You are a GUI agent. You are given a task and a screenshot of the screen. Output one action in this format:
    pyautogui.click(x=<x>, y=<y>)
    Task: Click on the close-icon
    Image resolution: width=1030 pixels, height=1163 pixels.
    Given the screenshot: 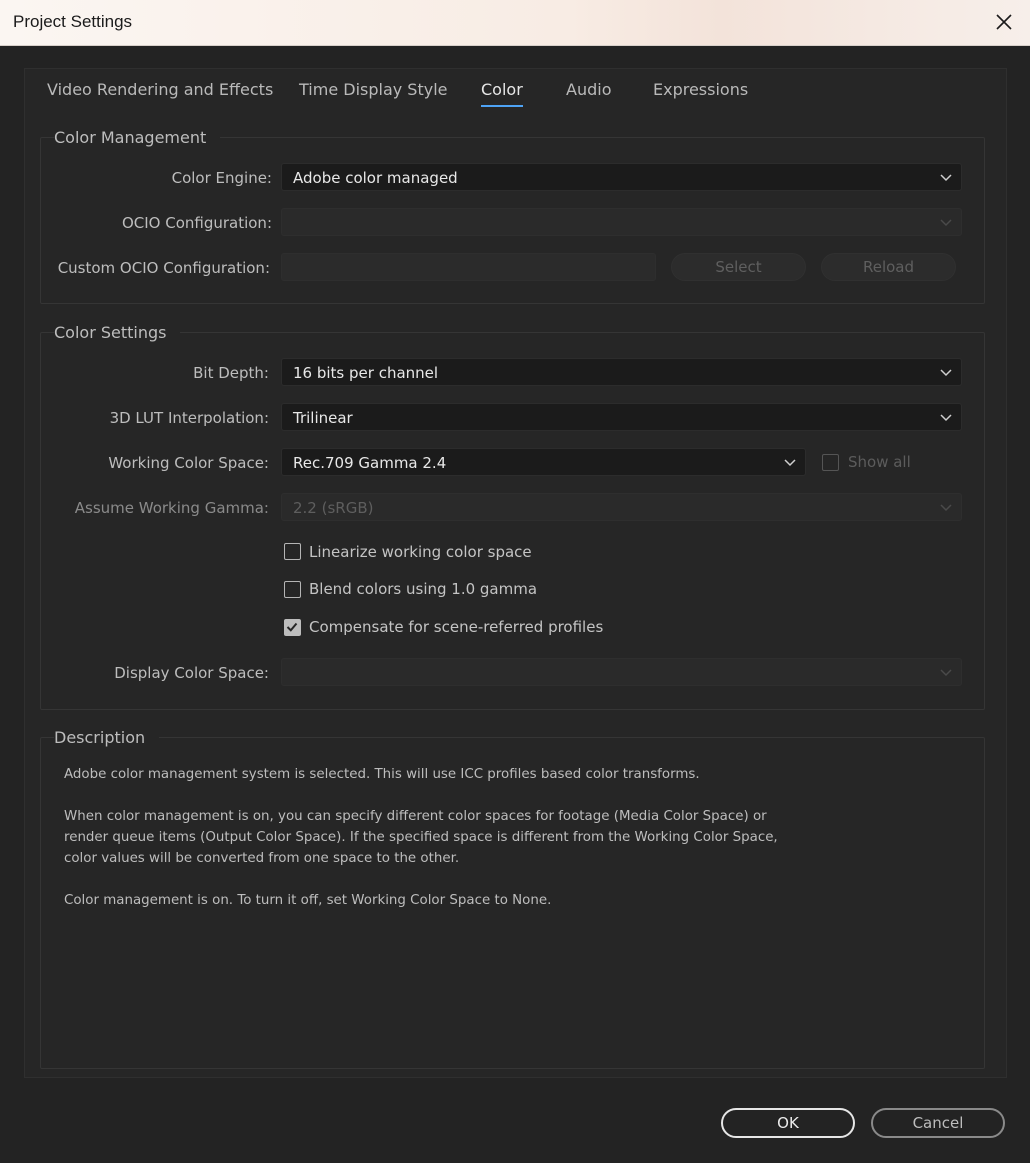 What is the action you would take?
    pyautogui.click(x=1004, y=22)
    